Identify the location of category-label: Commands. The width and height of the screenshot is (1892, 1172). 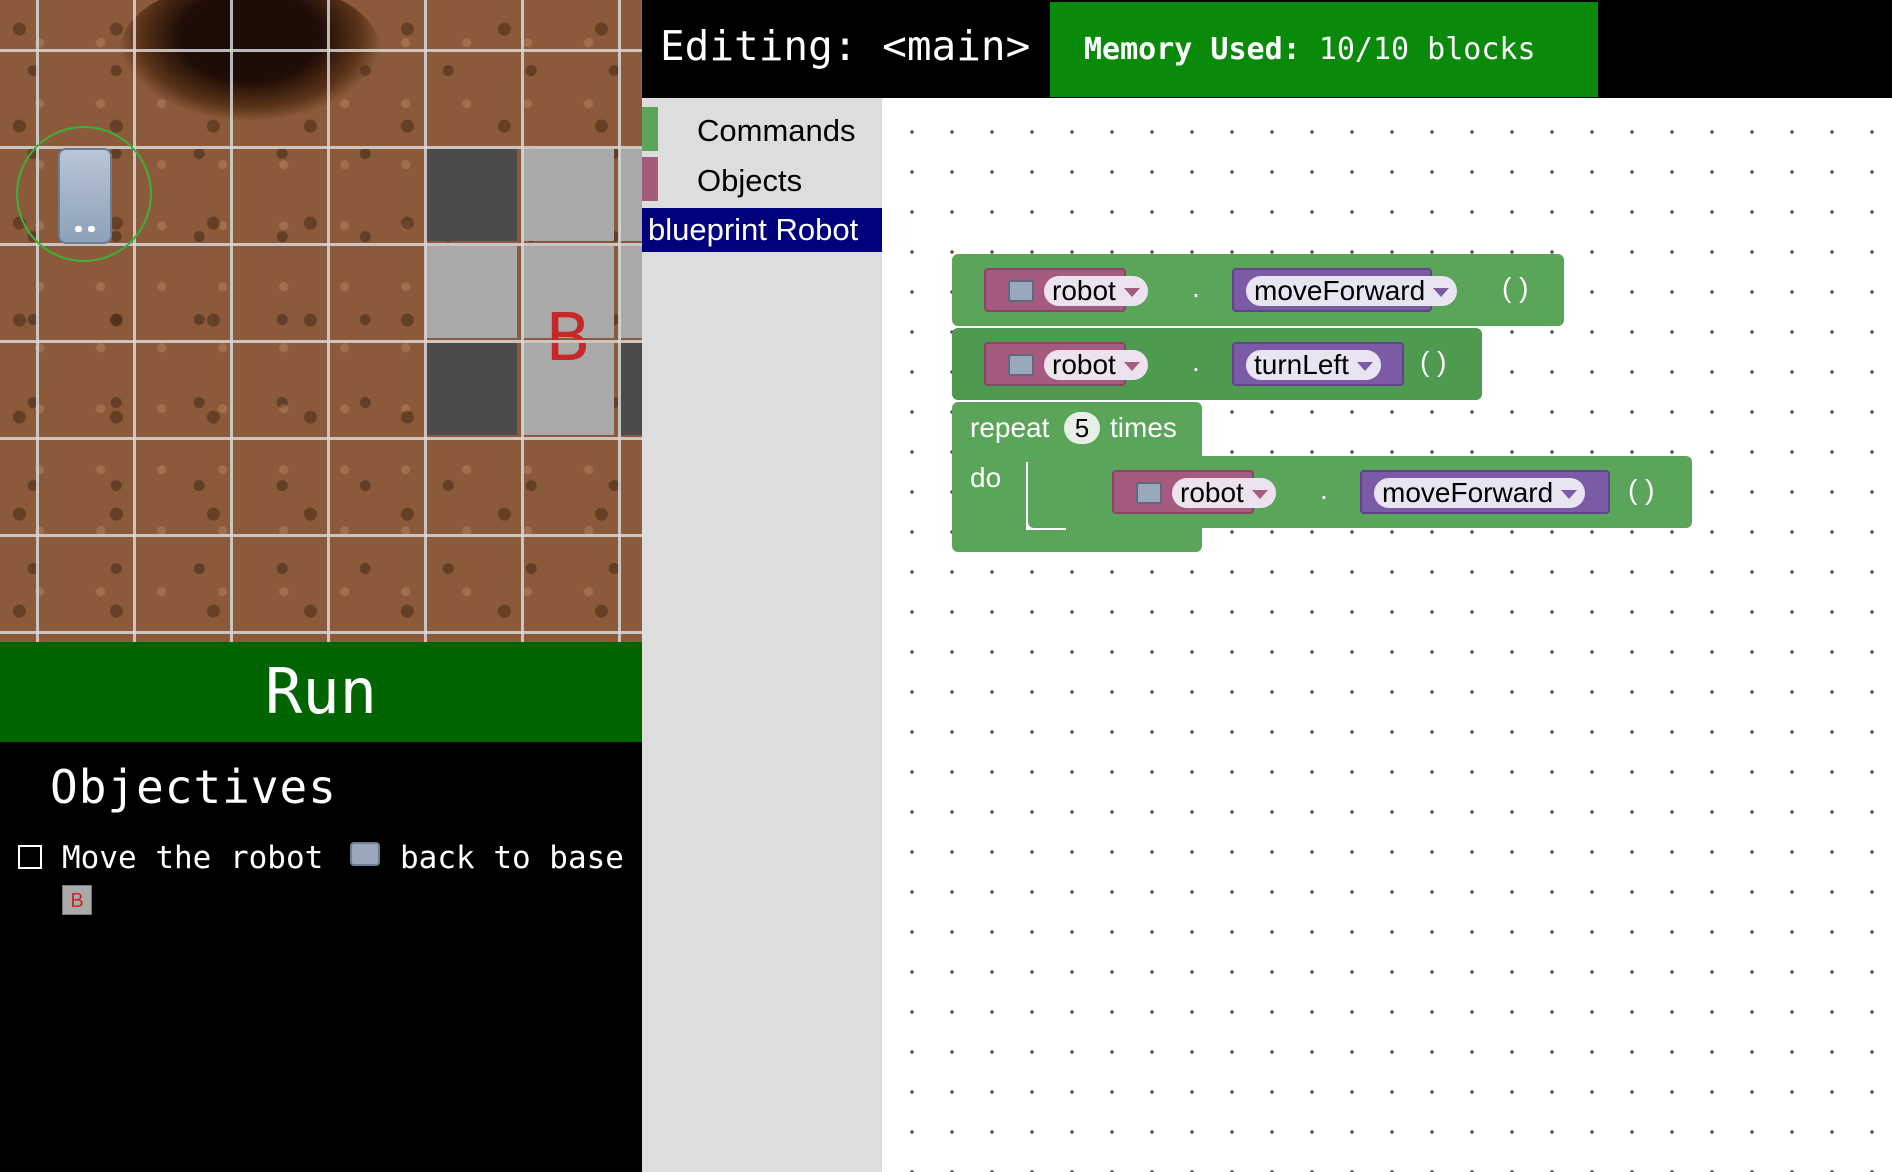
(776, 130).